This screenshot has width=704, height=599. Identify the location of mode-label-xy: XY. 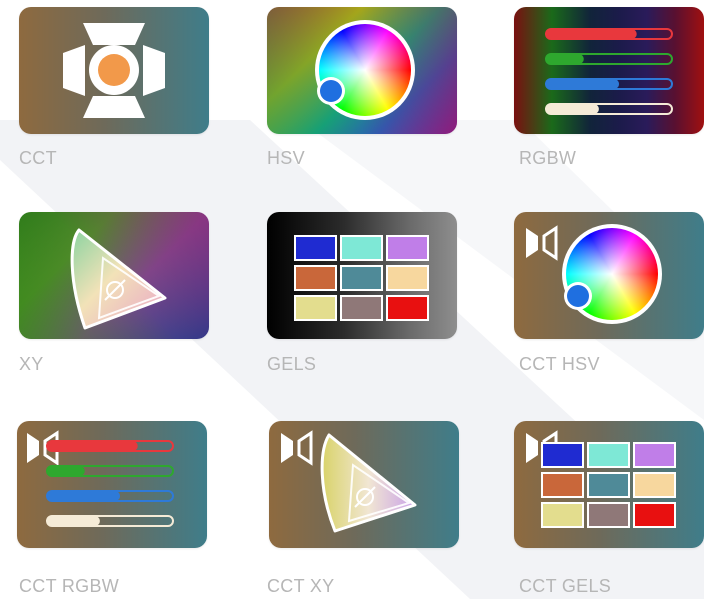
(31, 364).